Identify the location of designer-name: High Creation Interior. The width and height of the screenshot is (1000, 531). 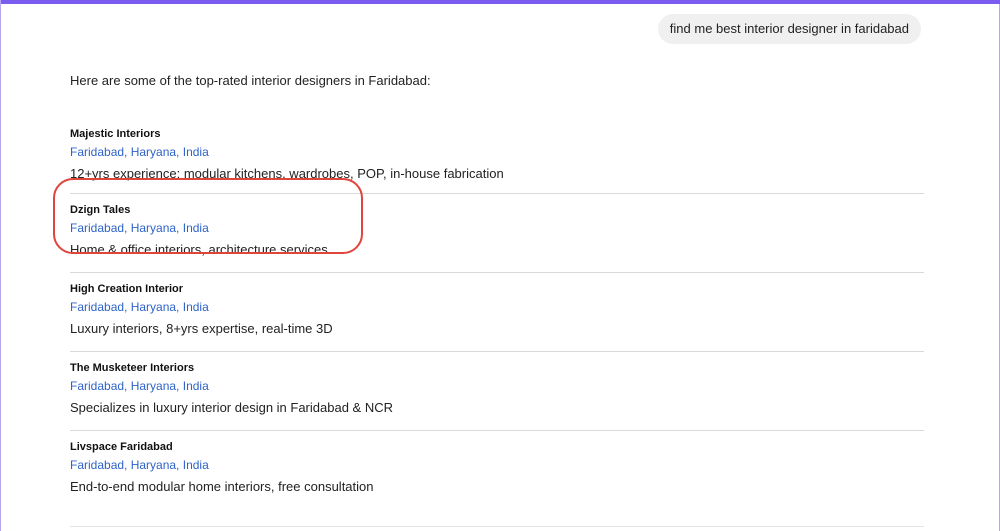
(127, 289).